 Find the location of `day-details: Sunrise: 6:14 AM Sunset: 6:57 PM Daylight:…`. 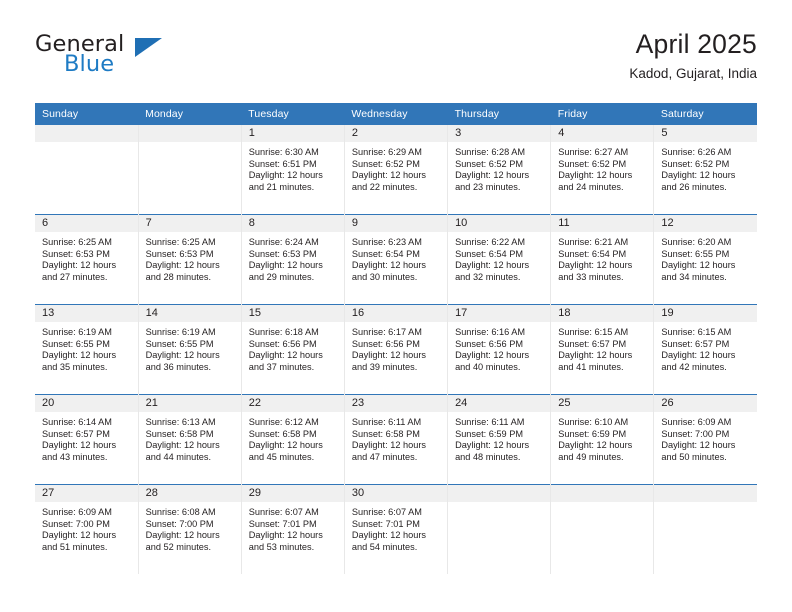

day-details: Sunrise: 6:14 AM Sunset: 6:57 PM Daylight:… is located at coordinates (86, 437).